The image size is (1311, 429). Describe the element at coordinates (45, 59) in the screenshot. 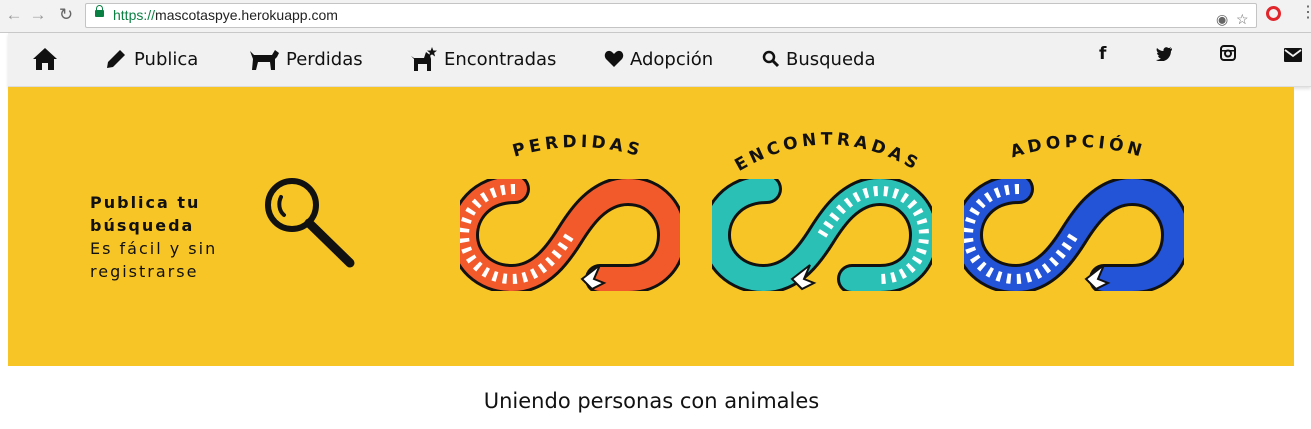

I see `home-icon` at that location.